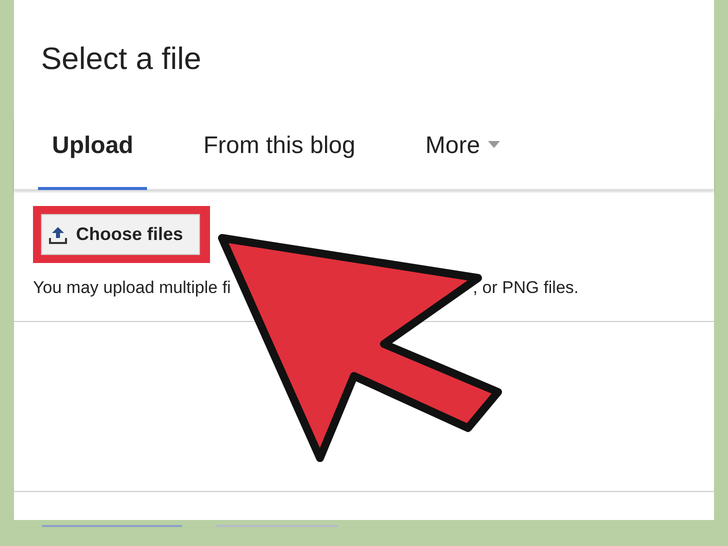  I want to click on tab: Upload, so click(93, 154).